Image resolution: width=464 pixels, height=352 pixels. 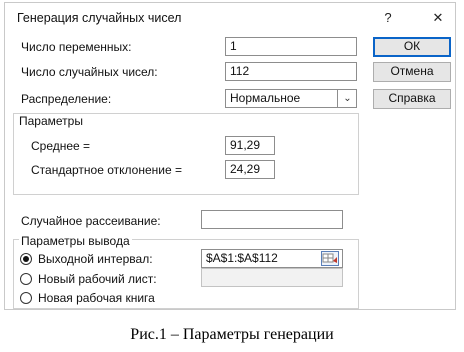 What do you see at coordinates (412, 99) in the screenshot?
I see `help-button: Справка` at bounding box center [412, 99].